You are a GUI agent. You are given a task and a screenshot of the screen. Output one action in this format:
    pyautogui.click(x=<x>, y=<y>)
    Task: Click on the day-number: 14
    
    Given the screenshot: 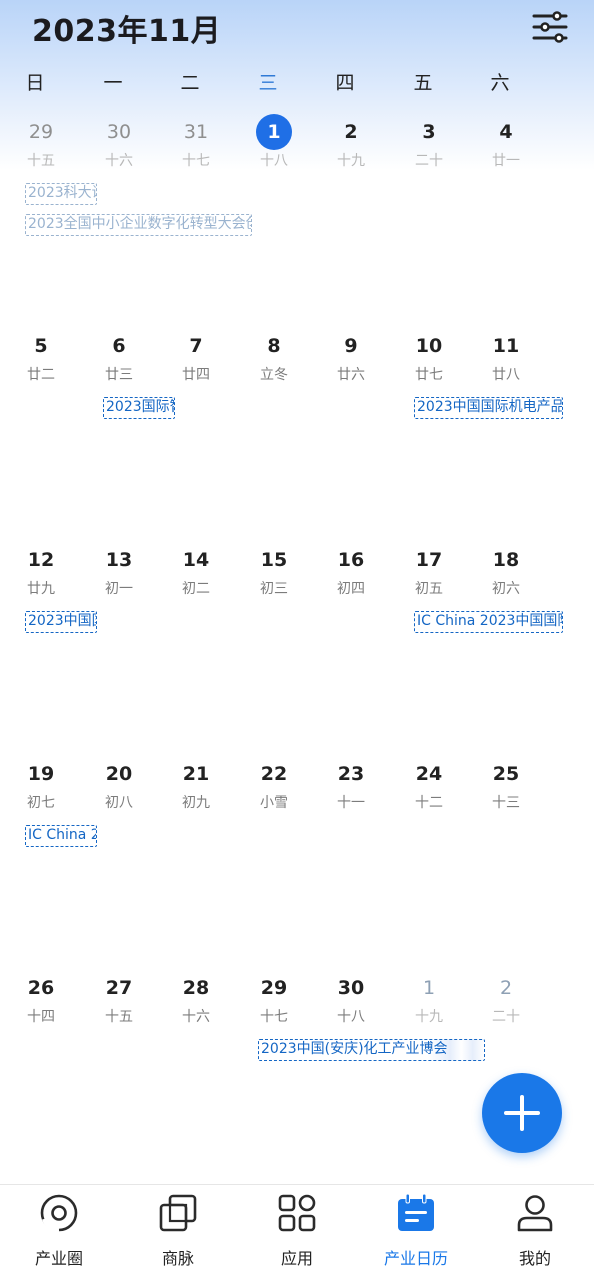 What is the action you would take?
    pyautogui.click(x=196, y=560)
    